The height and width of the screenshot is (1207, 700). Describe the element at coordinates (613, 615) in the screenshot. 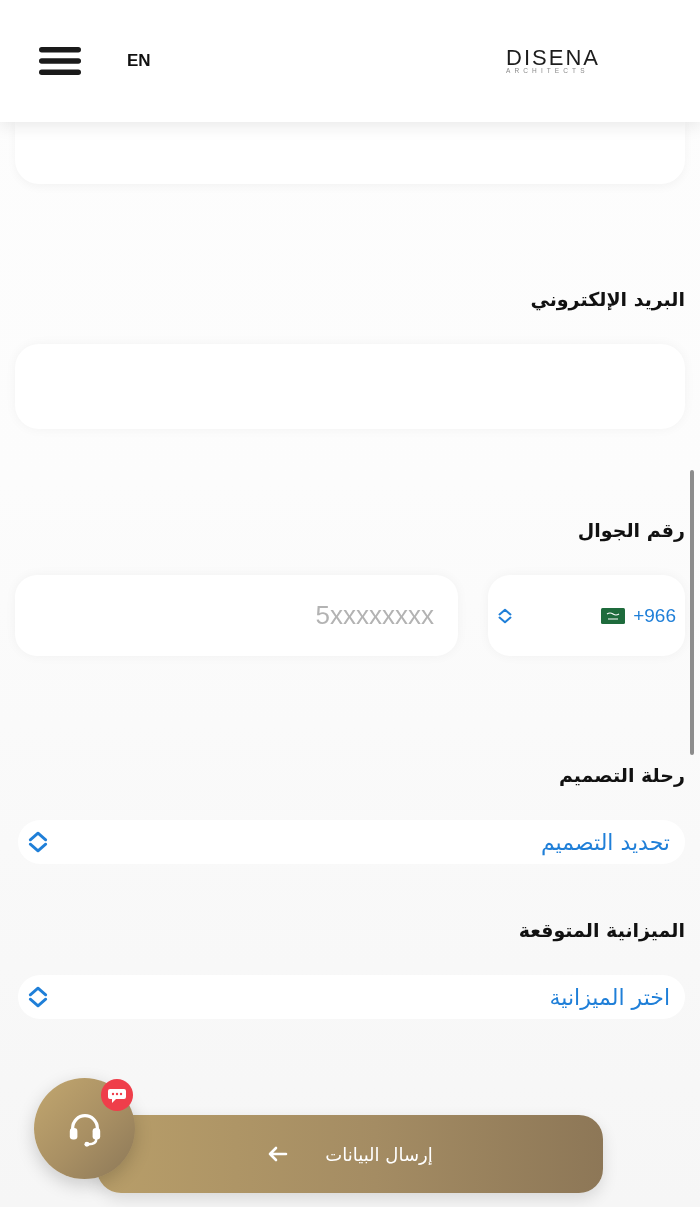

I see `flag-icon` at that location.